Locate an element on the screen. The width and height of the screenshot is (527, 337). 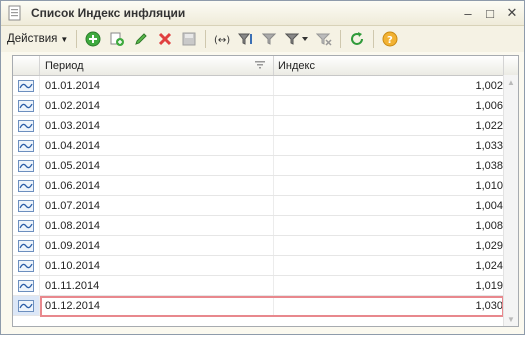
filter-by-value-button is located at coordinates (270, 39).